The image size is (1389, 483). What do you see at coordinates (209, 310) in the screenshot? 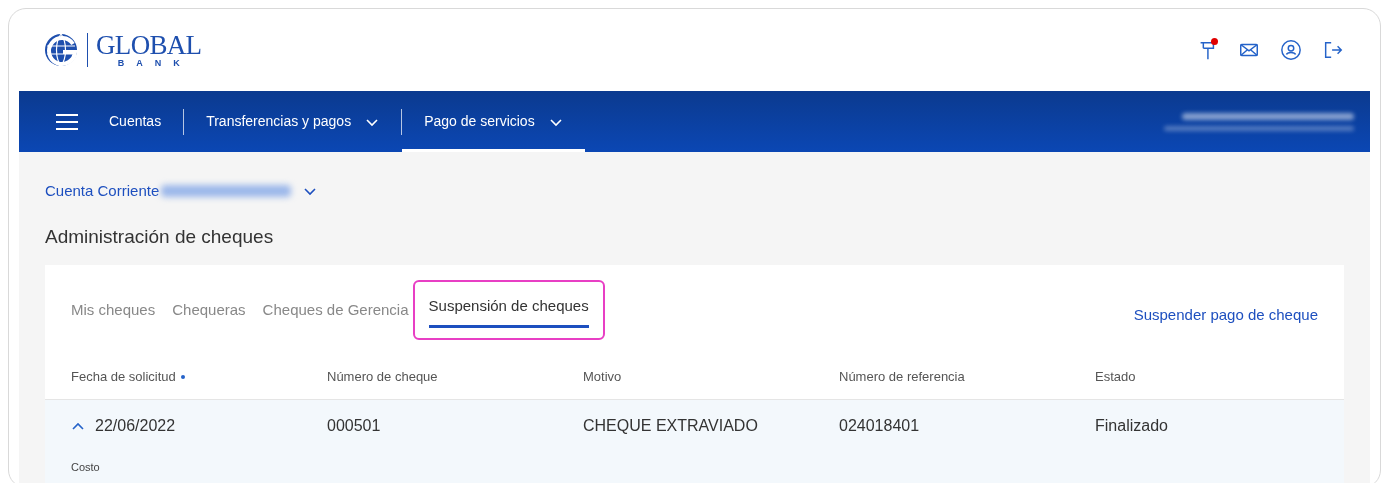
I see `tab: Chequeras` at bounding box center [209, 310].